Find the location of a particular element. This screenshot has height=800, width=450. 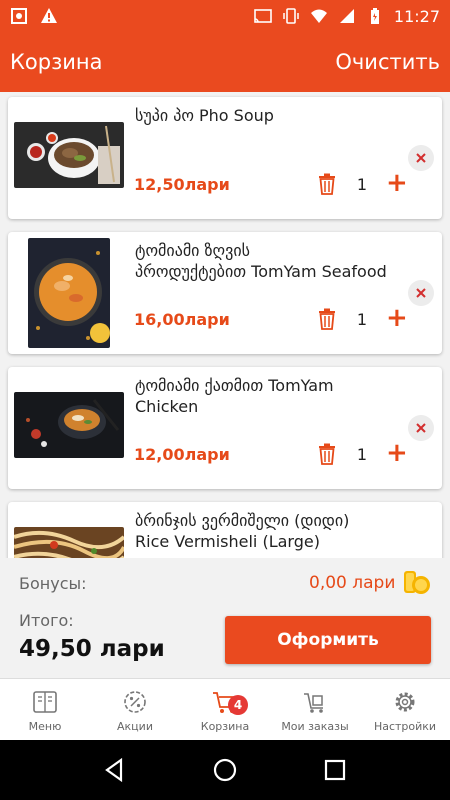

total-value: 49,50 лари is located at coordinates (92, 649).